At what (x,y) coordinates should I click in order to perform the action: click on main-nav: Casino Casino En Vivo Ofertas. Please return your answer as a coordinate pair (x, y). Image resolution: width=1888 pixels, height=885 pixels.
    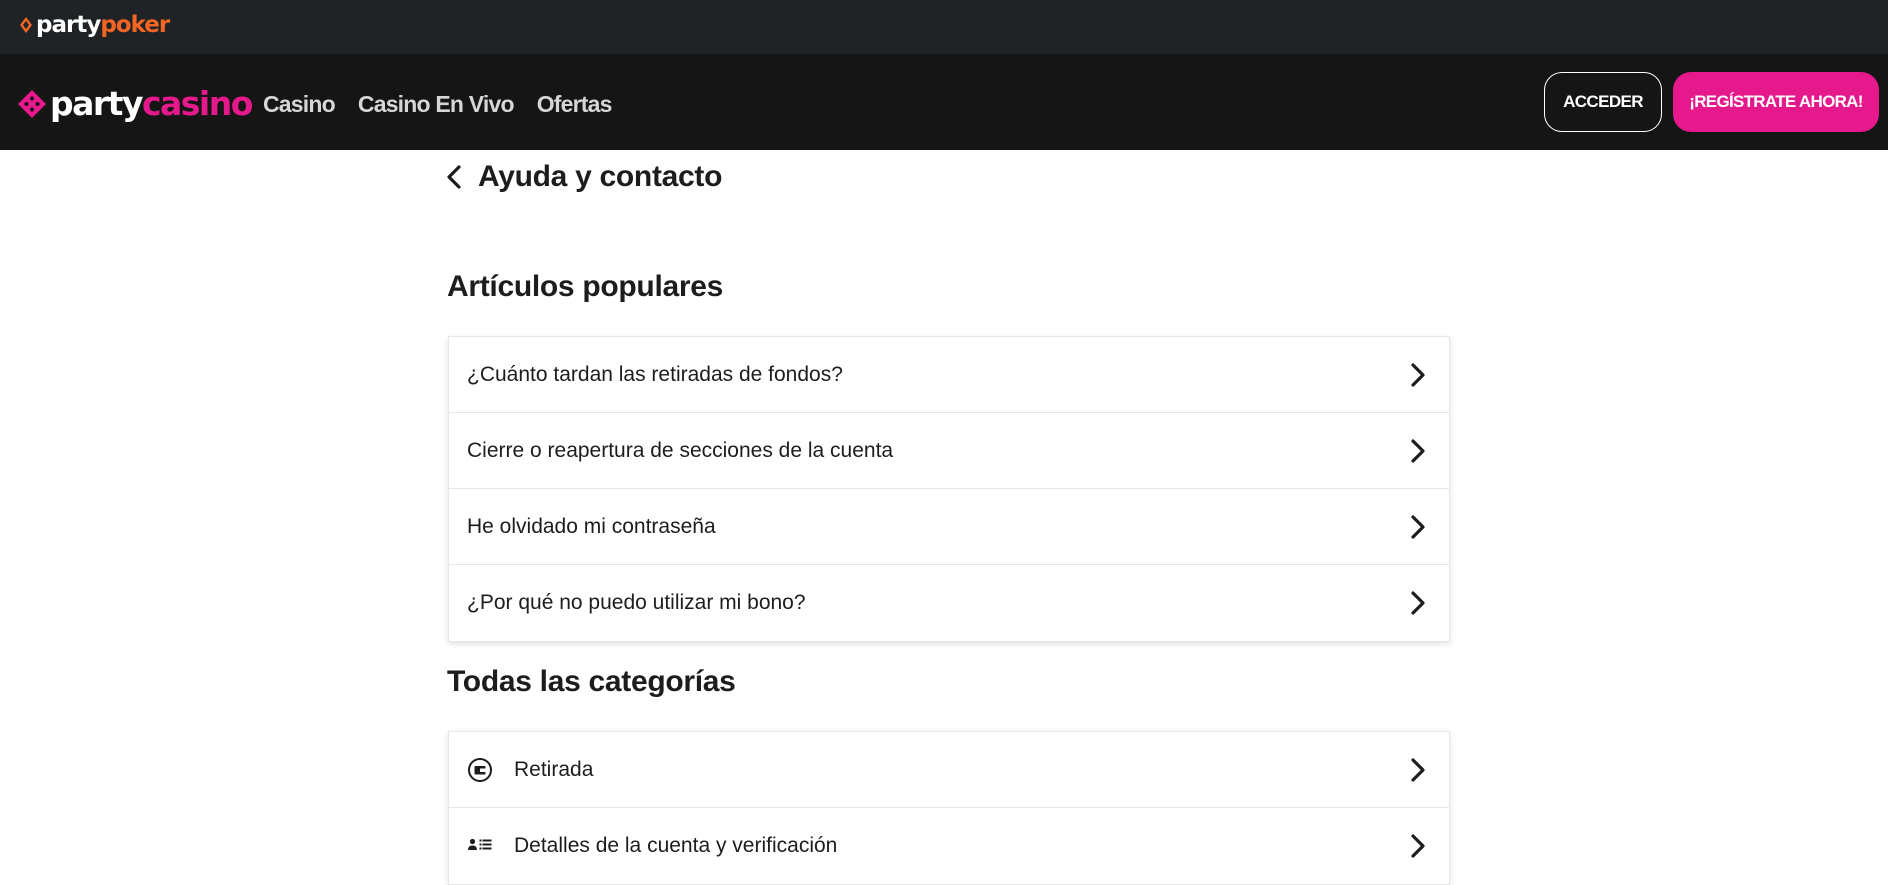
    Looking at the image, I should click on (437, 104).